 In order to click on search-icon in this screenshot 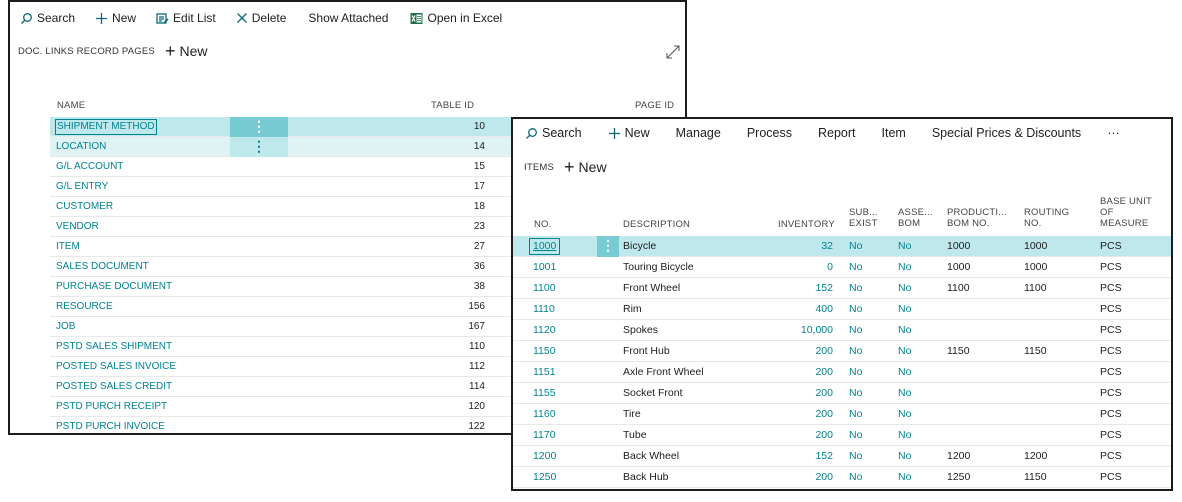, I will do `click(26, 18)`.